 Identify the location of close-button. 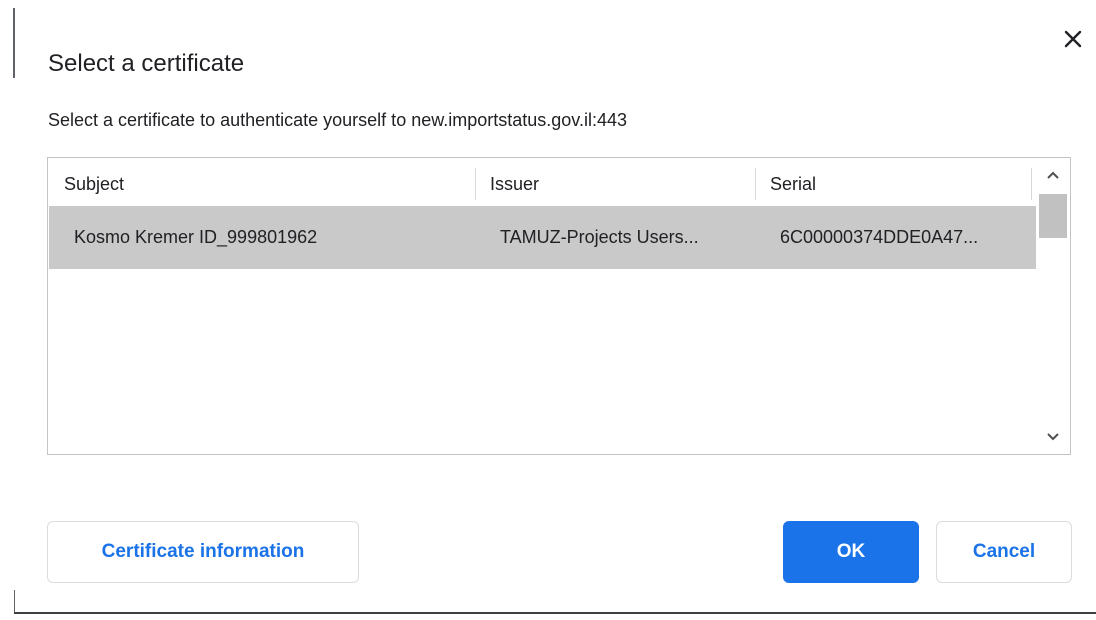
(1073, 39).